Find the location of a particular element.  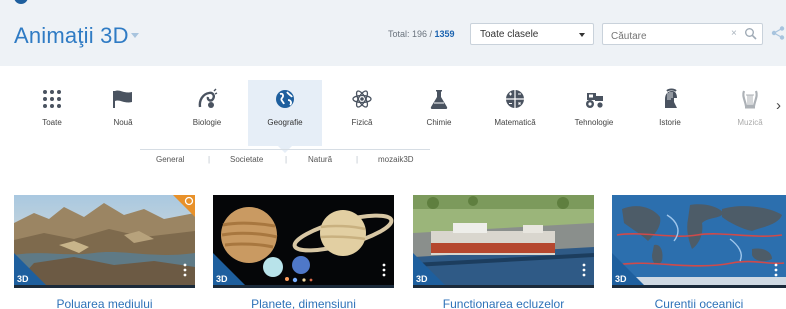

search-icon is located at coordinates (751, 34).